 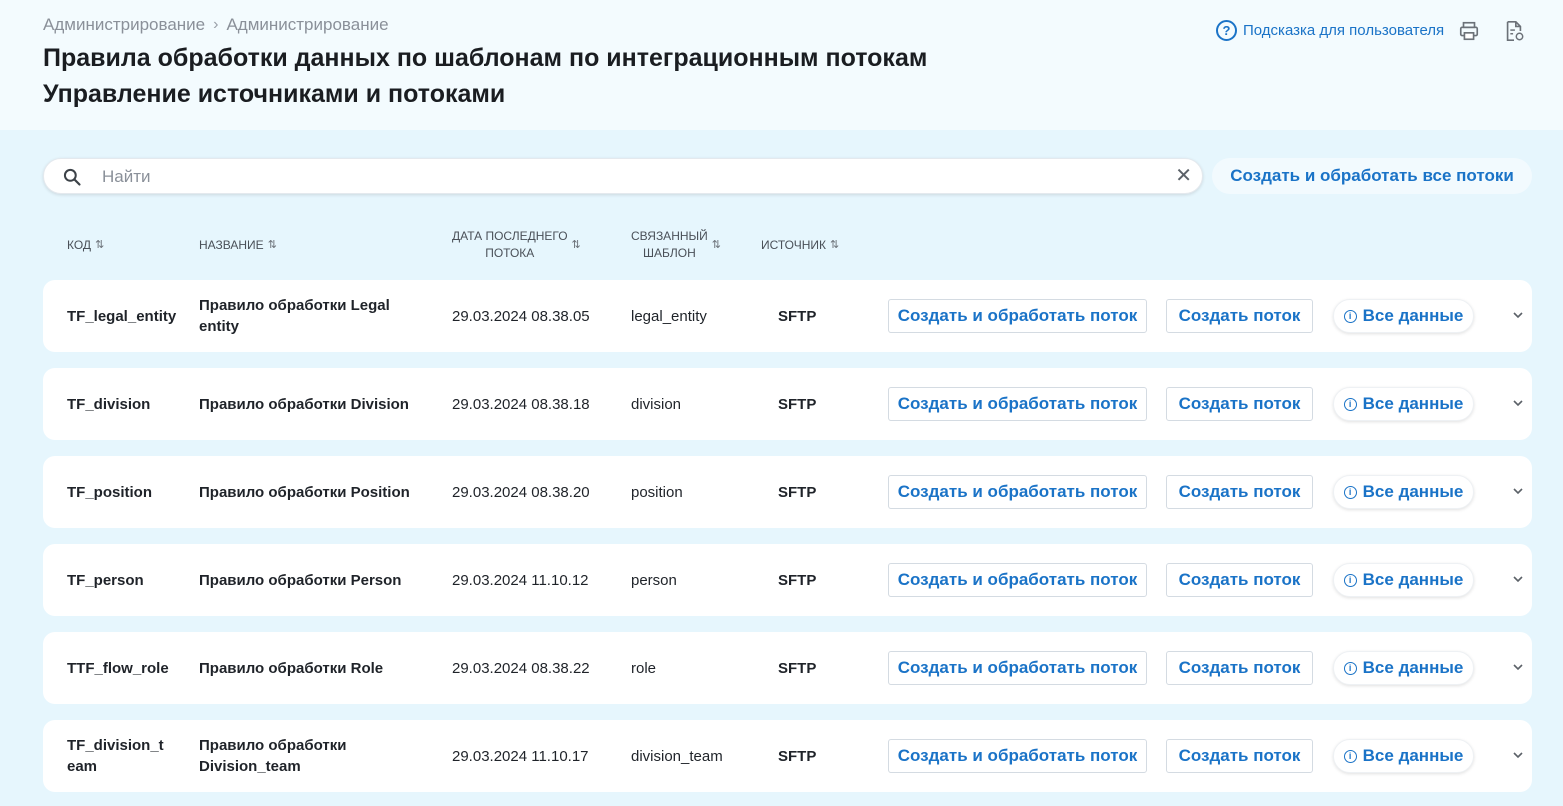 What do you see at coordinates (521, 668) in the screenshot?
I see `row-date: 29.03.2024 08.38.22` at bounding box center [521, 668].